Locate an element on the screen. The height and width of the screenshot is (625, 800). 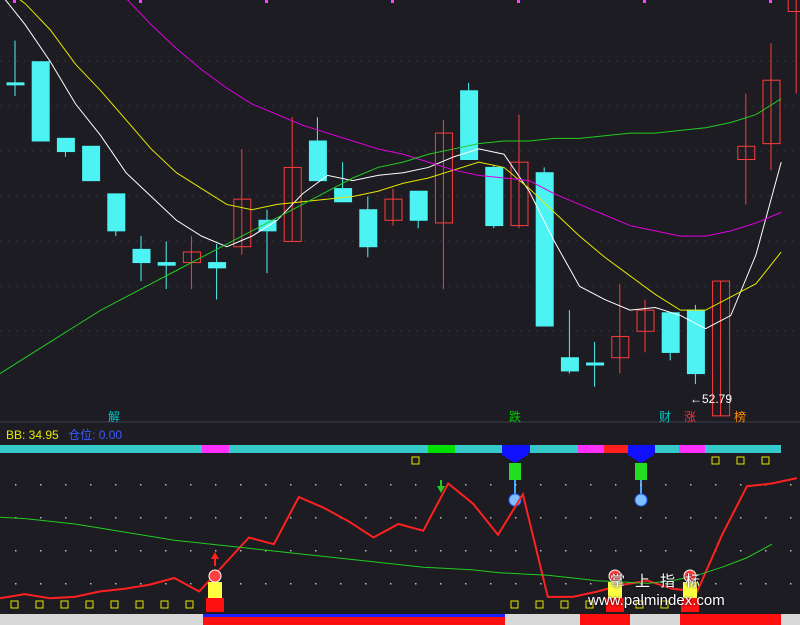
position-value: 仓位: 0.00 is located at coordinates (95, 435).